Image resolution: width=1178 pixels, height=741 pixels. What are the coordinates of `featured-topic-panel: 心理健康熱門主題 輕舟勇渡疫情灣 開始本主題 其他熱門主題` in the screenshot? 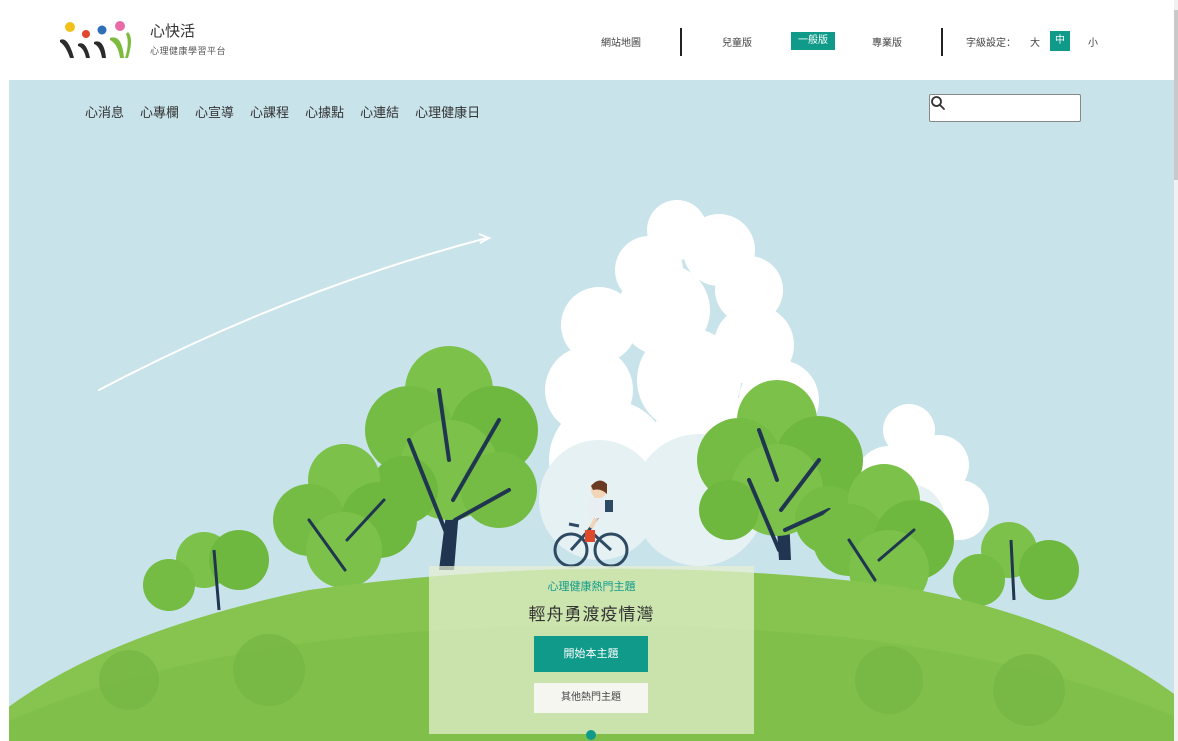 It's located at (591, 650).